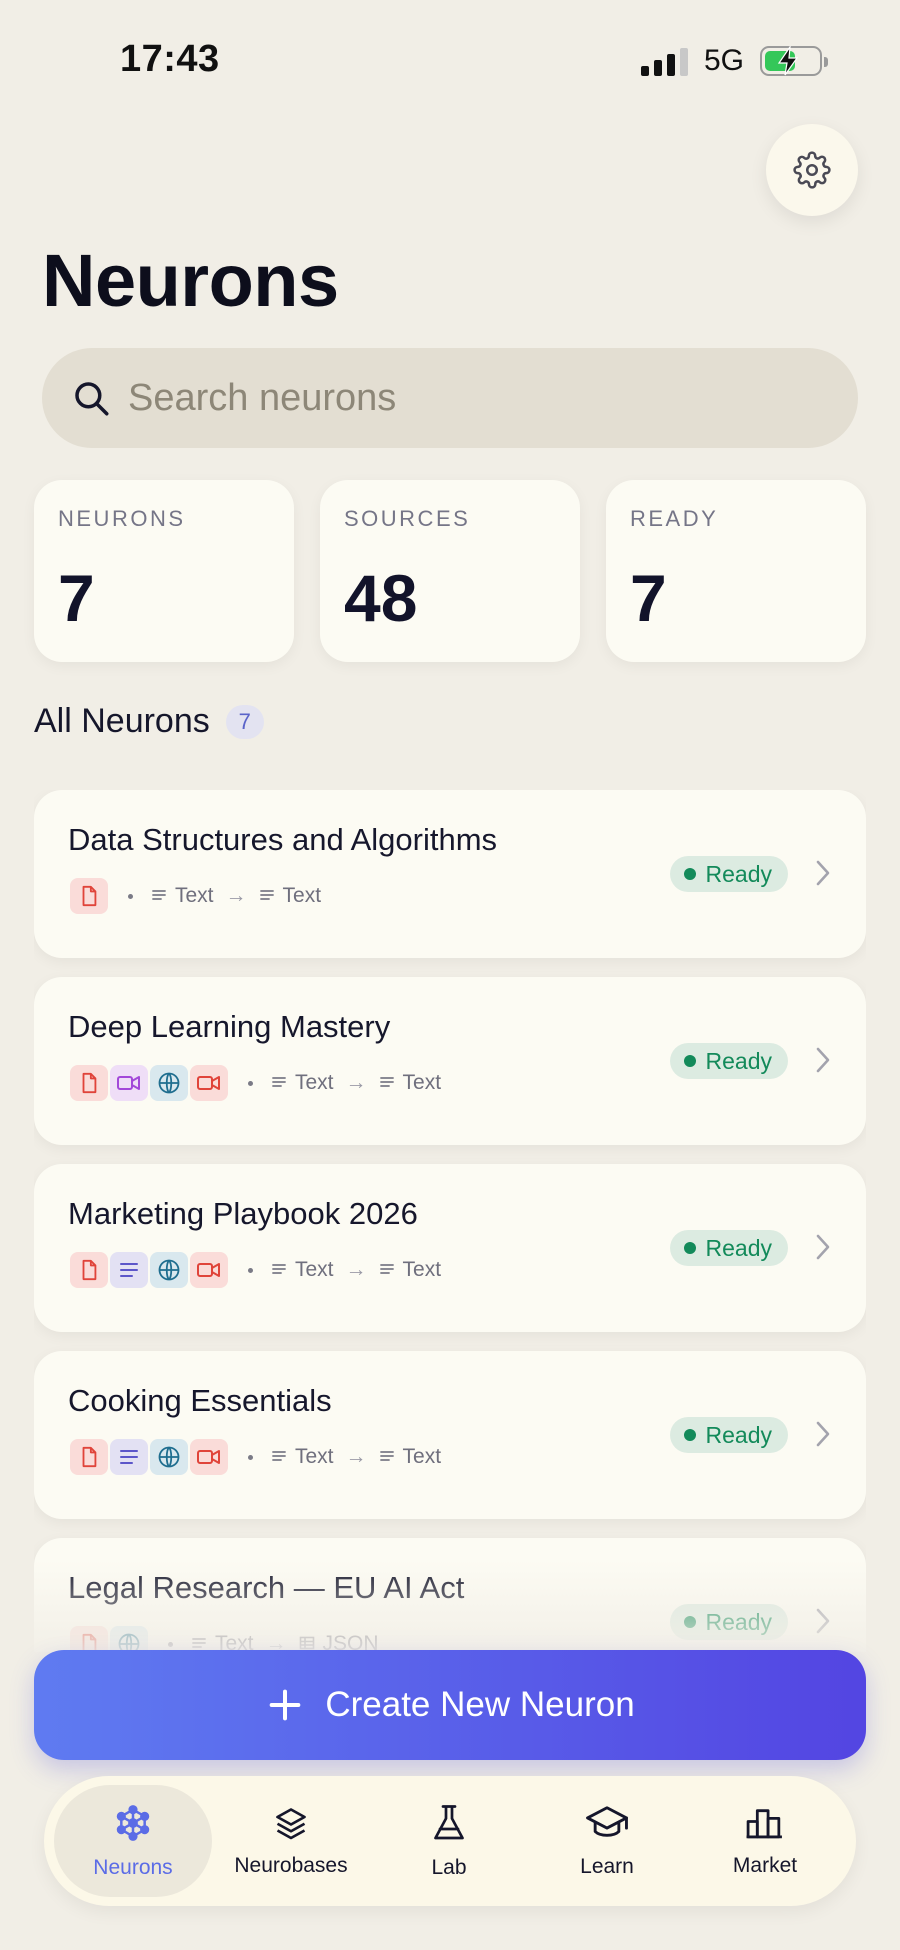 Image resolution: width=900 pixels, height=1950 pixels. I want to click on status-indicators: 5G, so click(734, 61).